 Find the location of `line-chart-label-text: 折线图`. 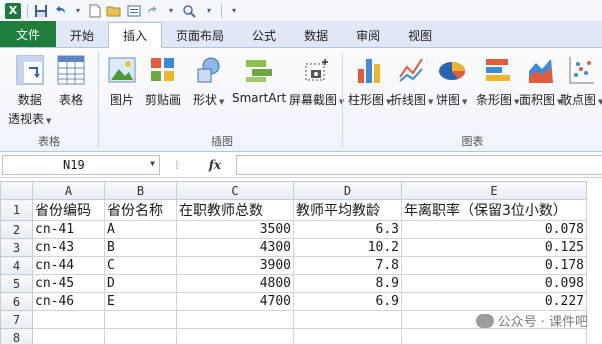

line-chart-label-text: 折线图 is located at coordinates (408, 100).